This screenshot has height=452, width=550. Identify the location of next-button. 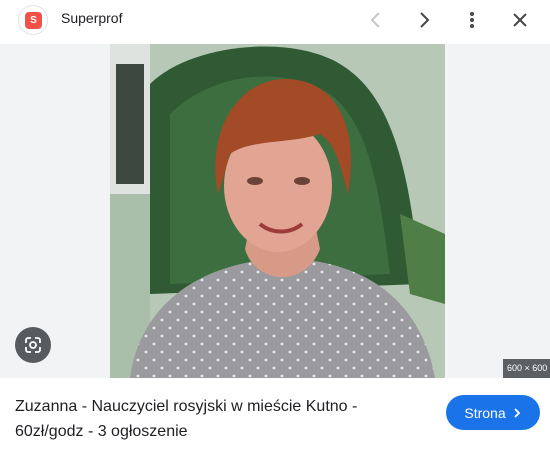
(424, 20).